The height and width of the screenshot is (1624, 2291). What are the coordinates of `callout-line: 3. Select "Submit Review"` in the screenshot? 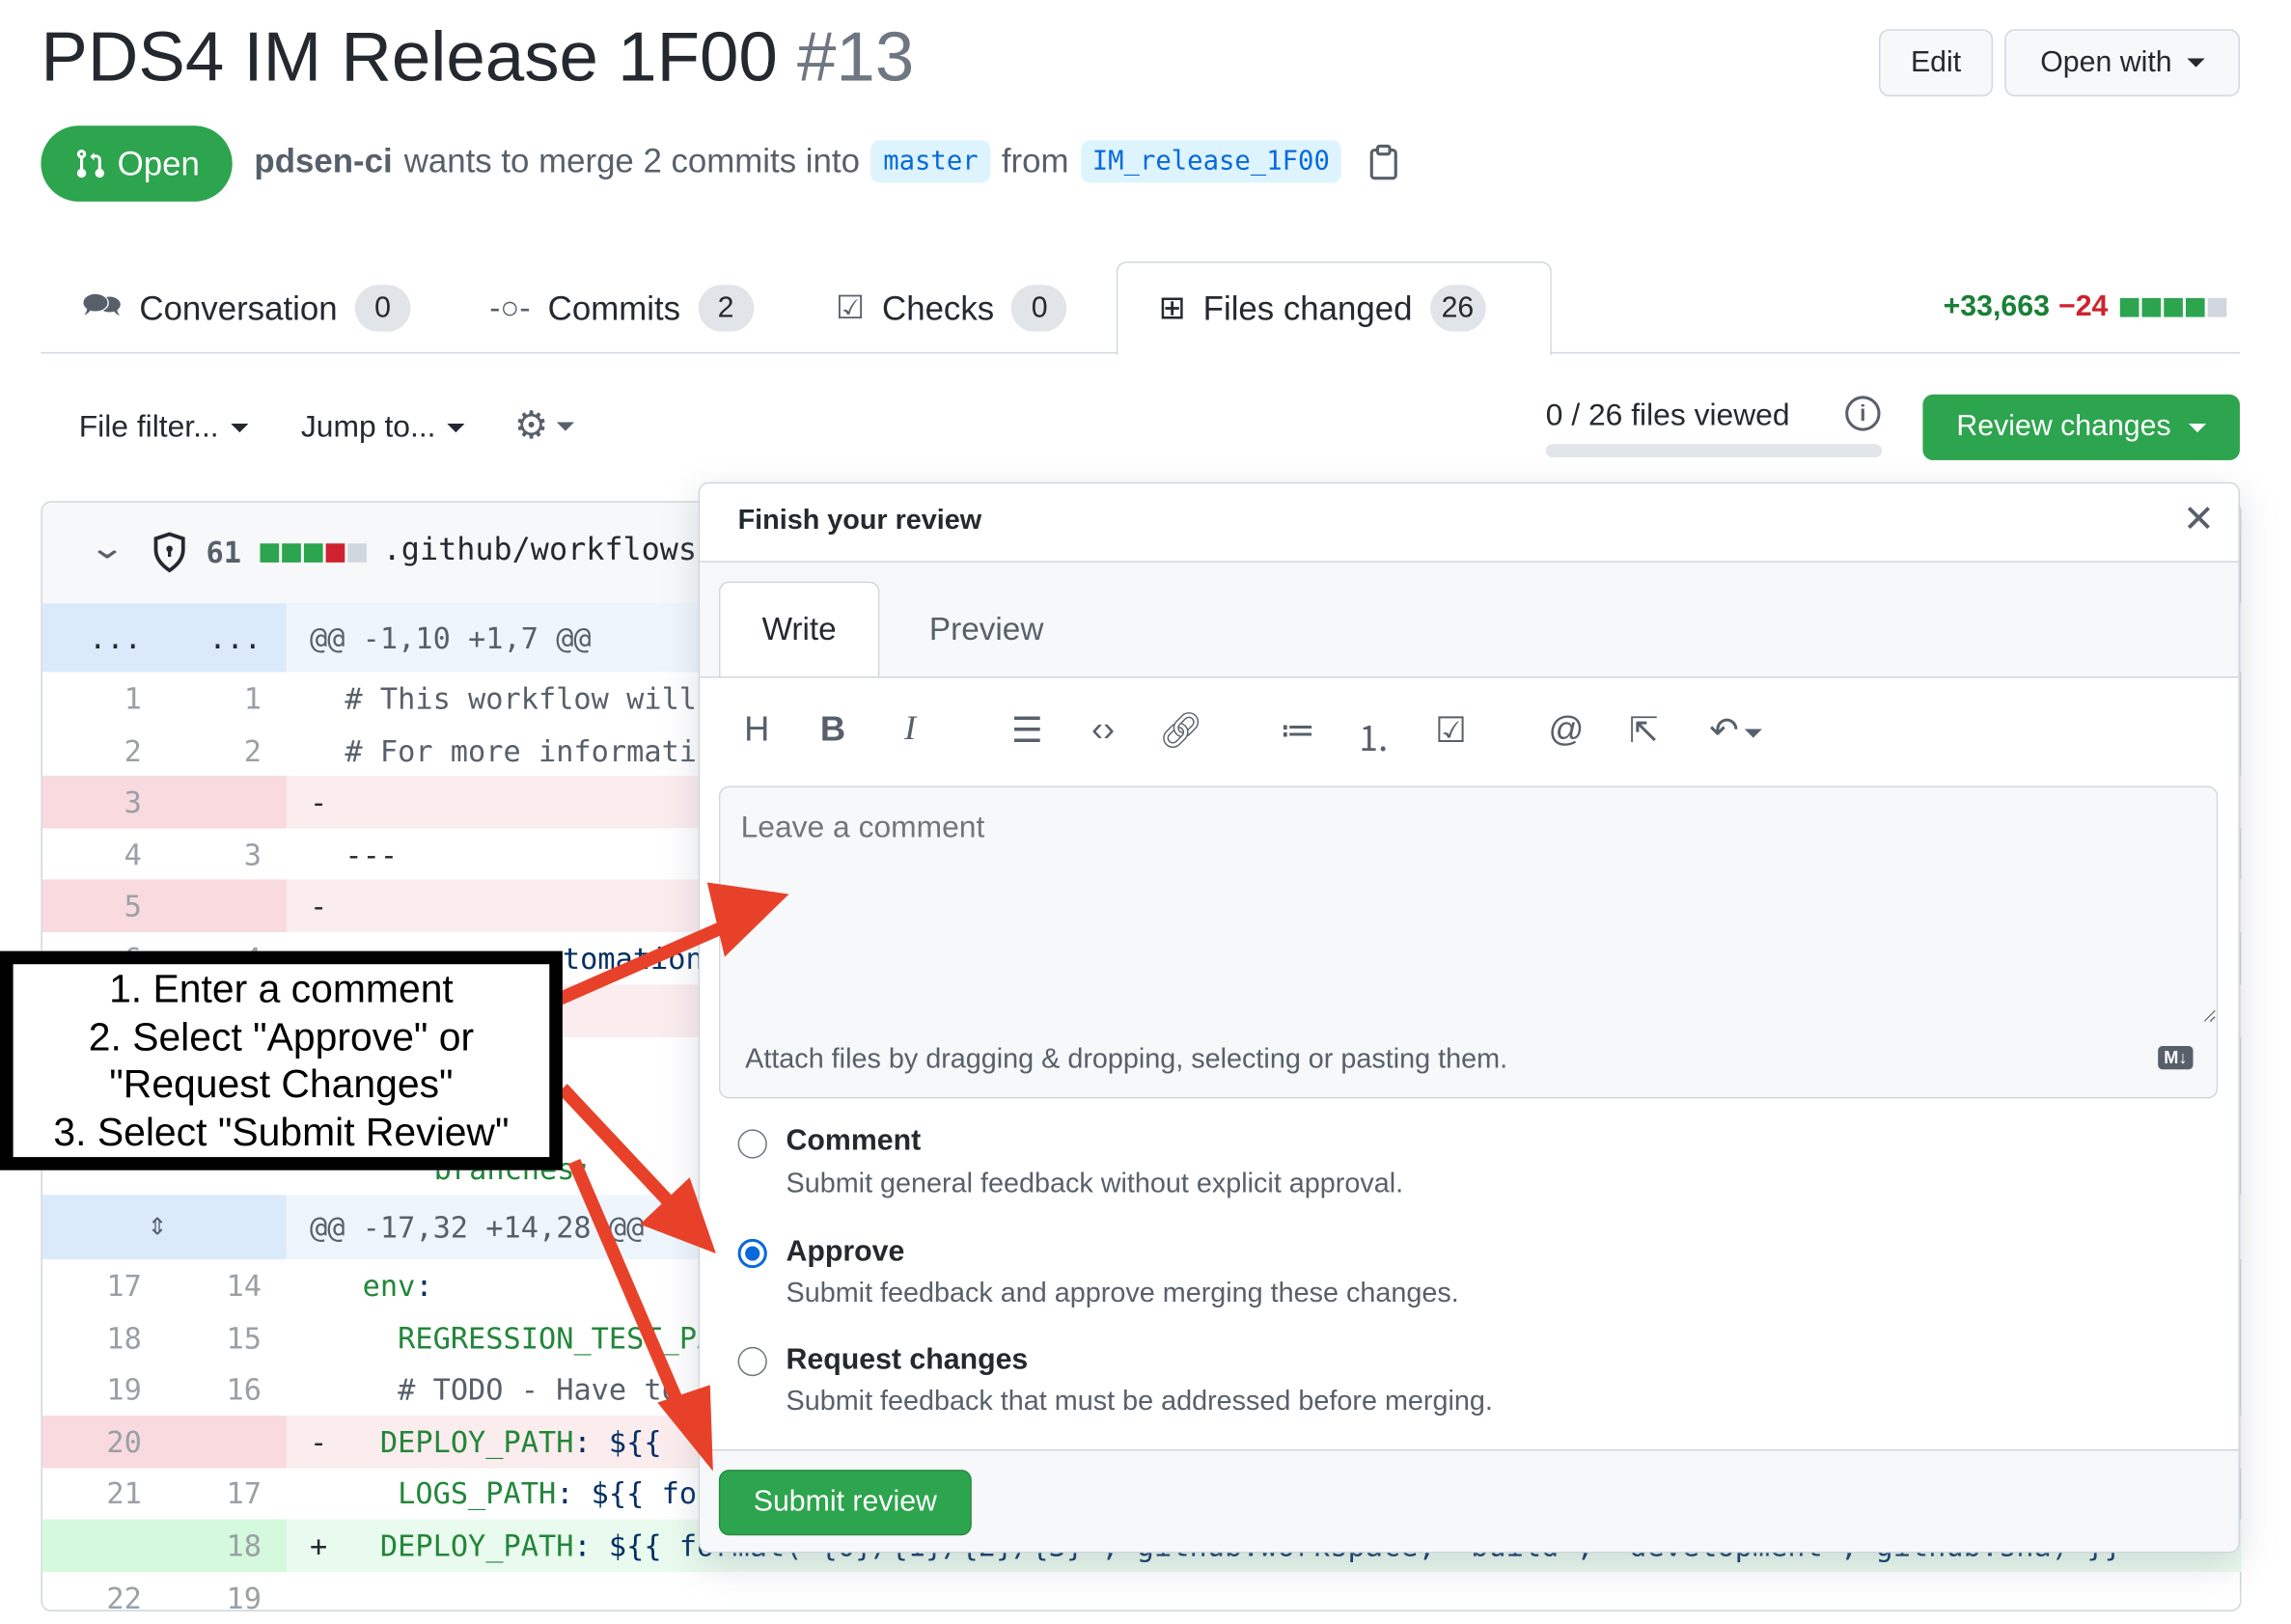 It's located at (282, 1132).